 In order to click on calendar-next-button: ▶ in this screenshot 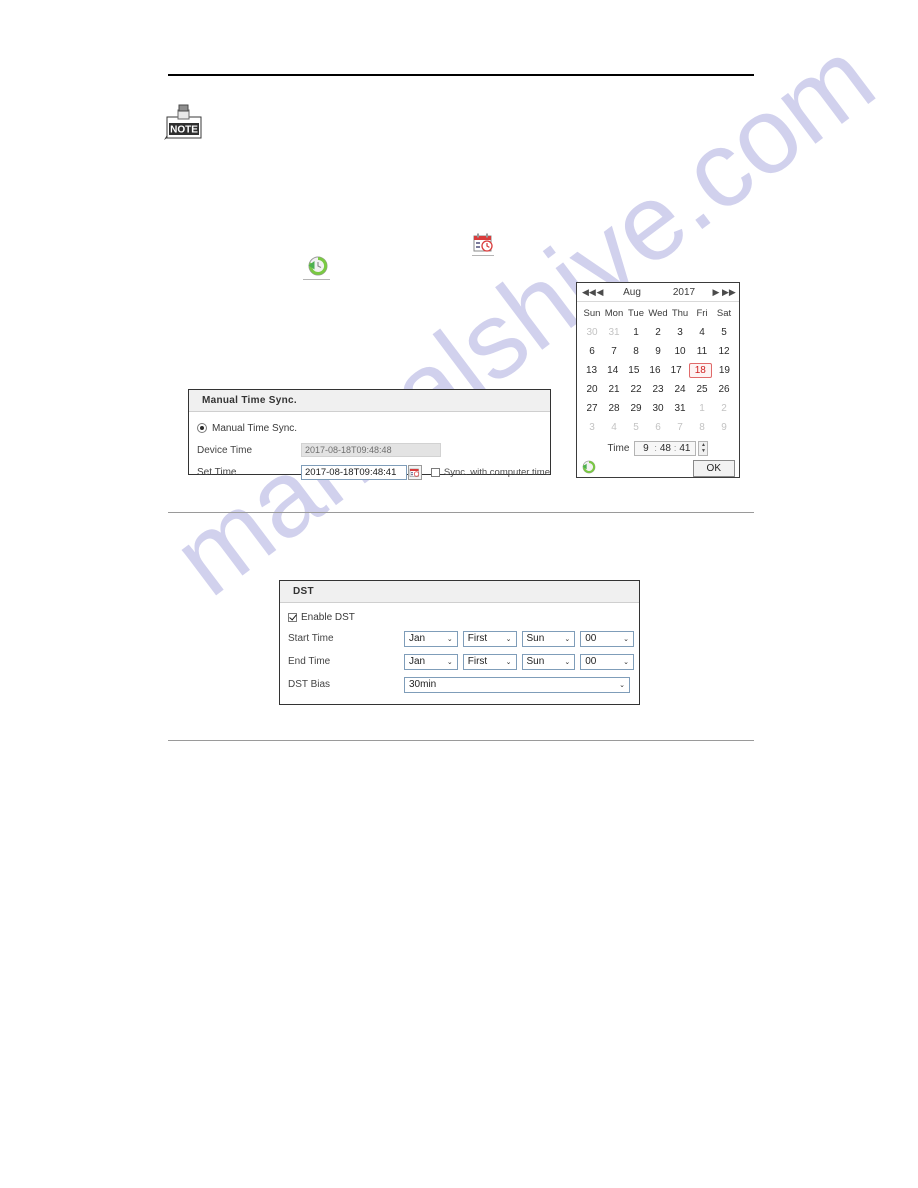, I will do `click(716, 292)`.